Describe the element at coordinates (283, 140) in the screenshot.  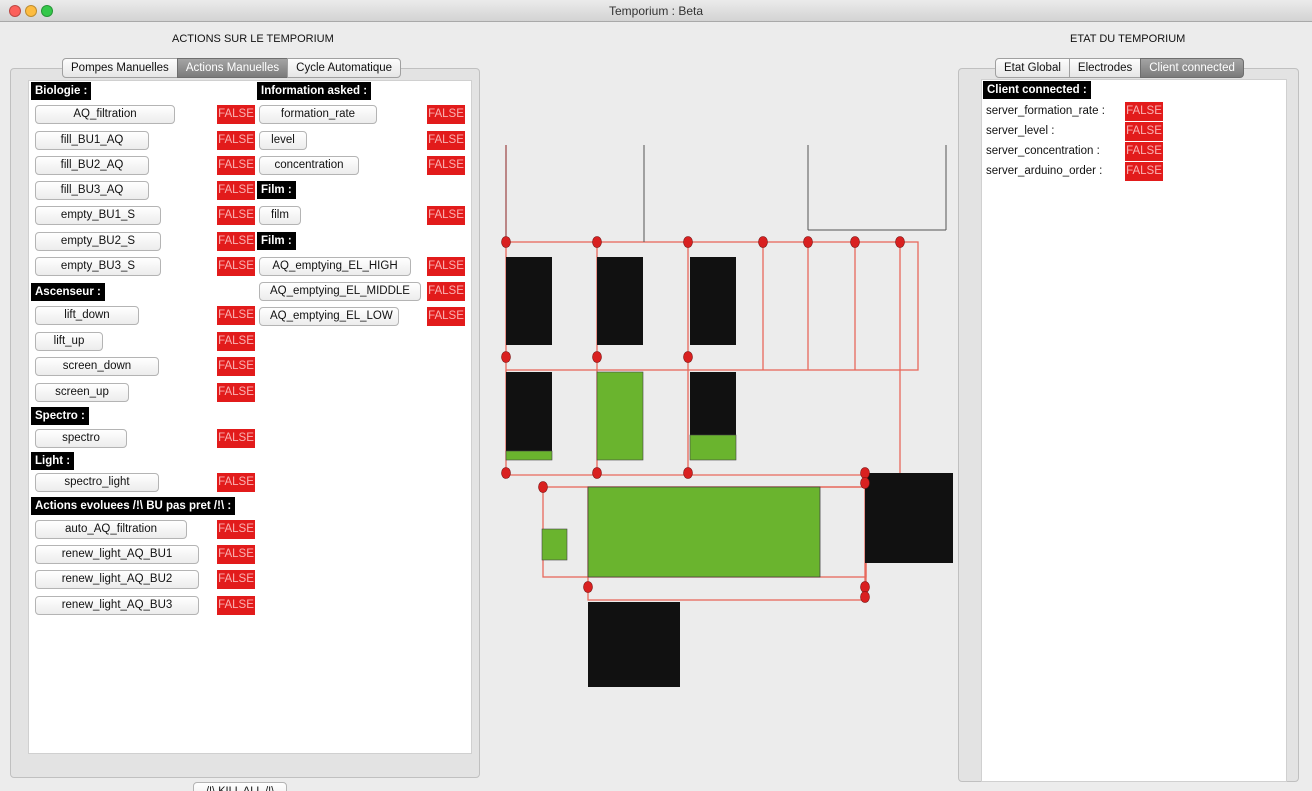
I see `level-button: level` at that location.